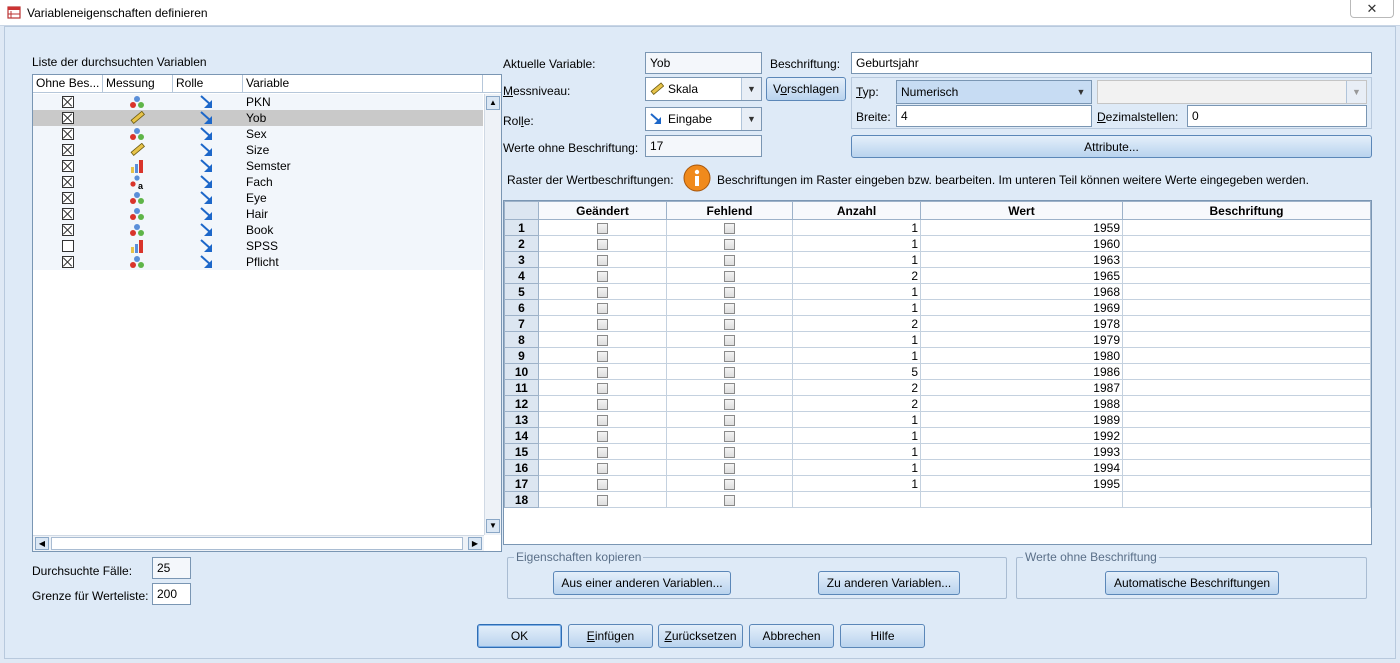 The width and height of the screenshot is (1400, 663). What do you see at coordinates (521, 467) in the screenshot?
I see `row-number: 16` at bounding box center [521, 467].